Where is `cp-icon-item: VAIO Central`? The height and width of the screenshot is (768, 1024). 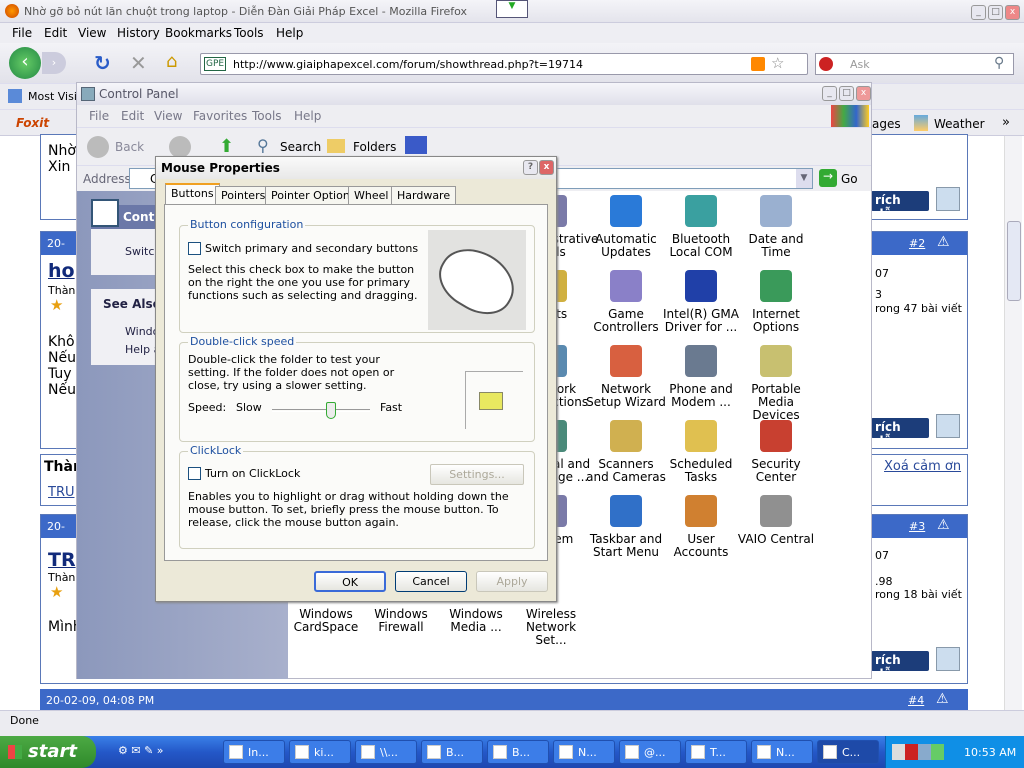 cp-icon-item: VAIO Central is located at coordinates (776, 520).